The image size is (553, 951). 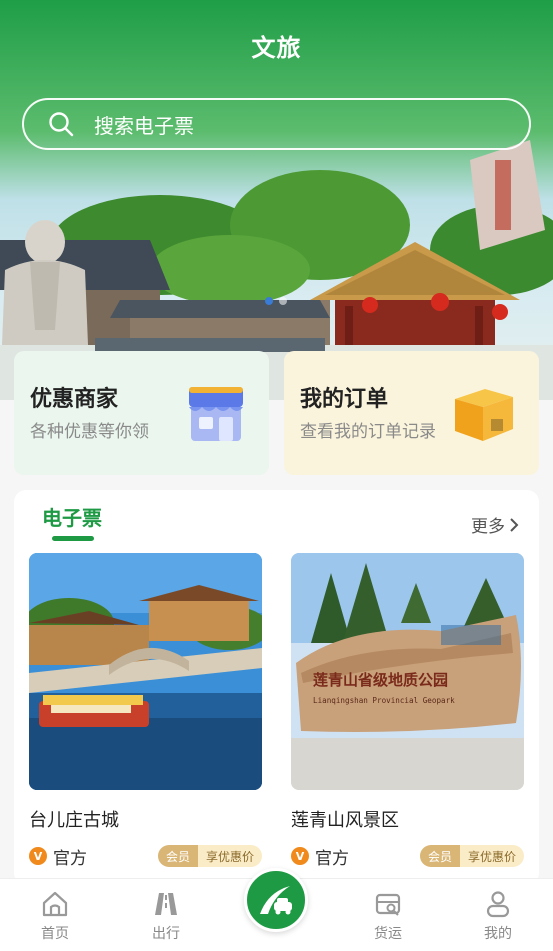 I want to click on ticket-name: 台儿庄古城, so click(x=74, y=820).